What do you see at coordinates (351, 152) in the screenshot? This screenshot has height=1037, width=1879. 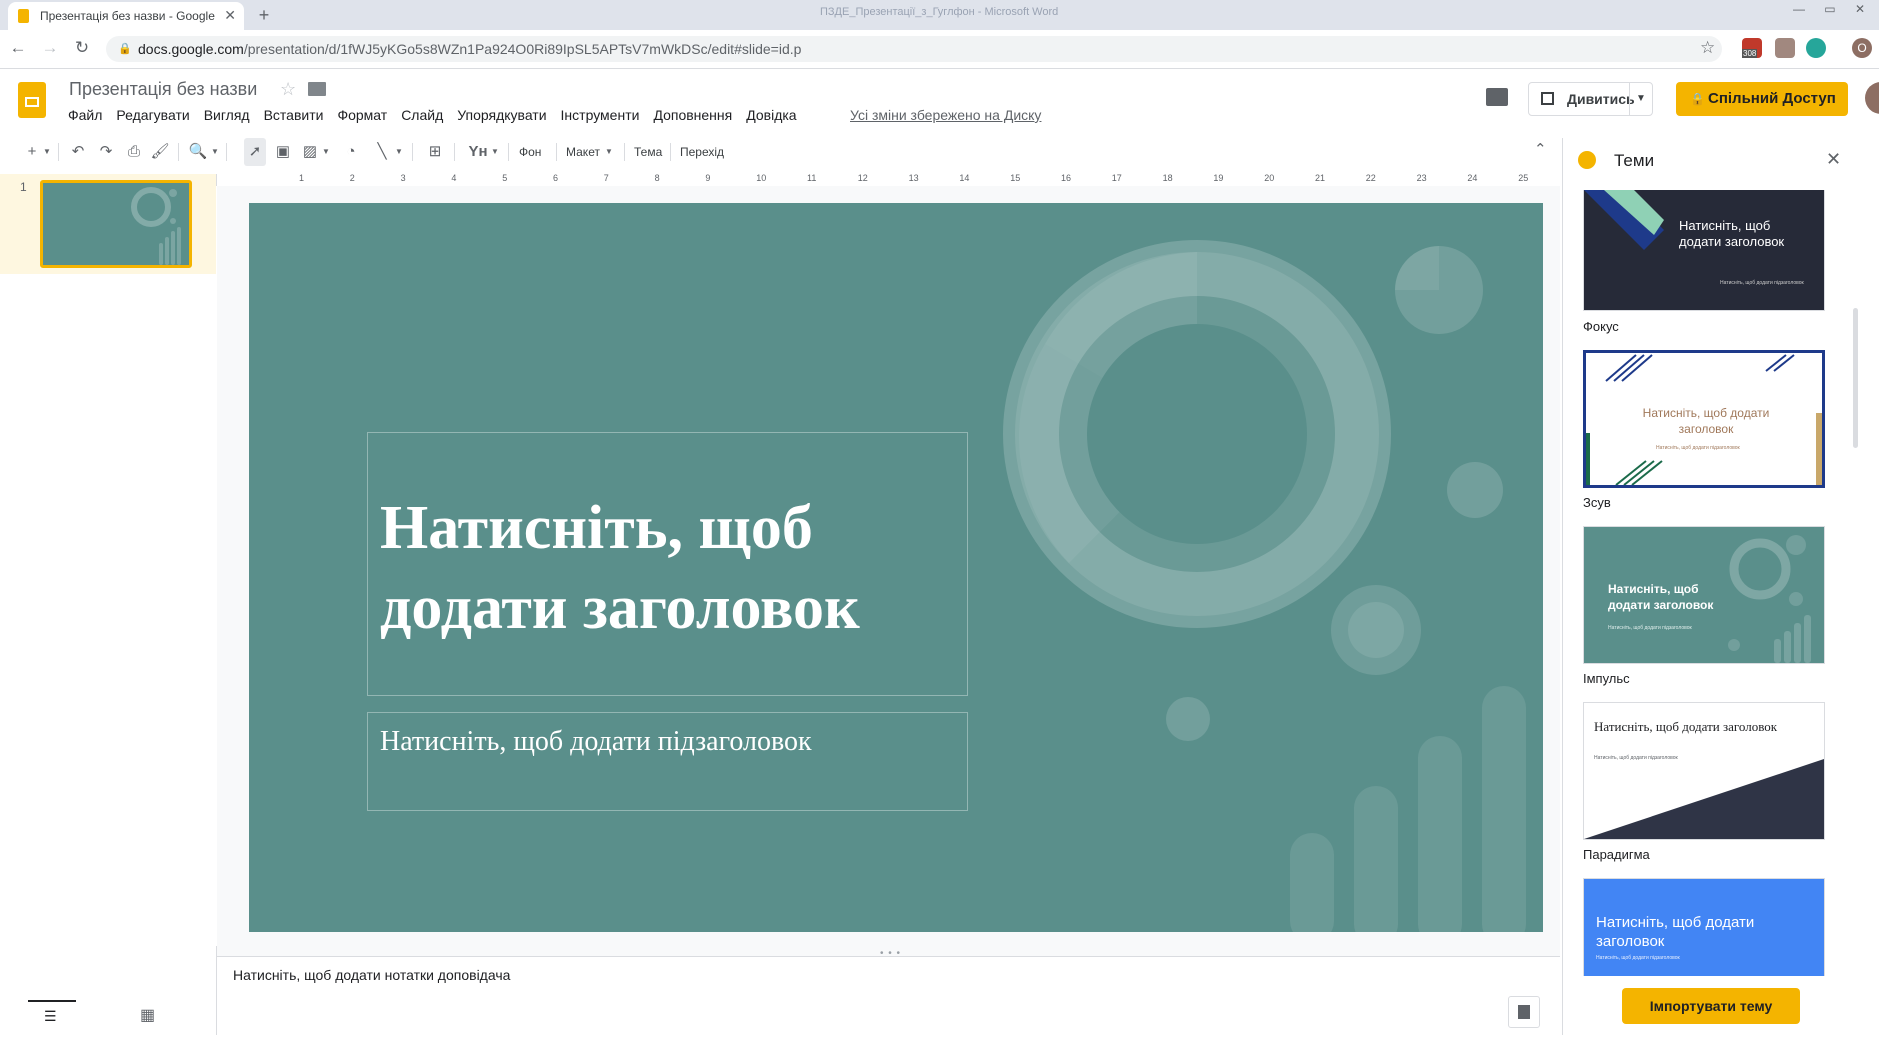 I see `shape-icon: ◔` at bounding box center [351, 152].